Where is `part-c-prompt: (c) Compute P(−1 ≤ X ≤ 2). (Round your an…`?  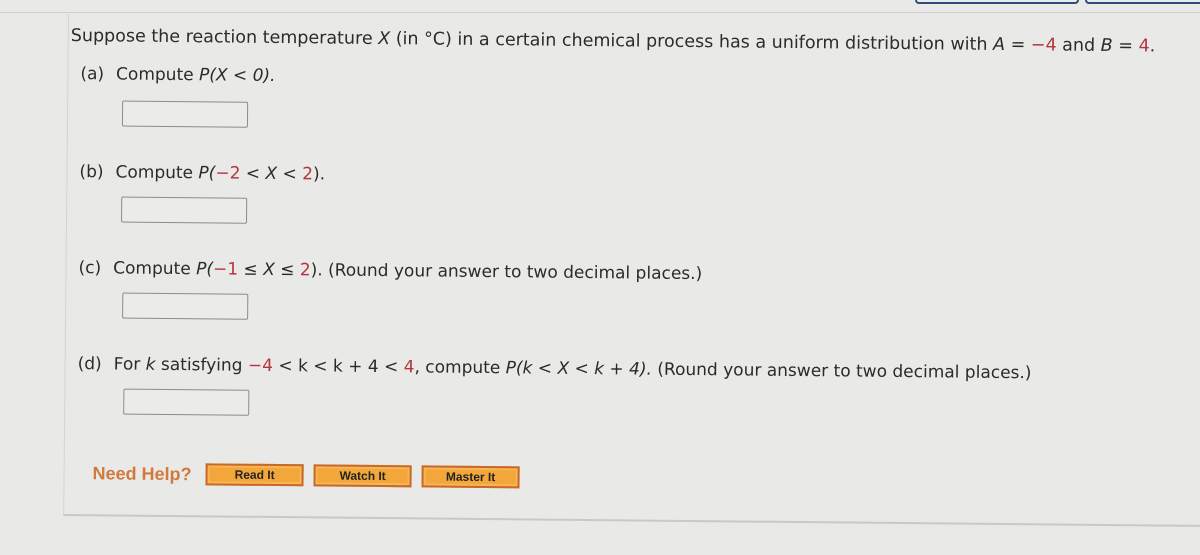 part-c-prompt: (c) Compute P(−1 ≤ X ≤ 2). (Round your an… is located at coordinates (390, 271).